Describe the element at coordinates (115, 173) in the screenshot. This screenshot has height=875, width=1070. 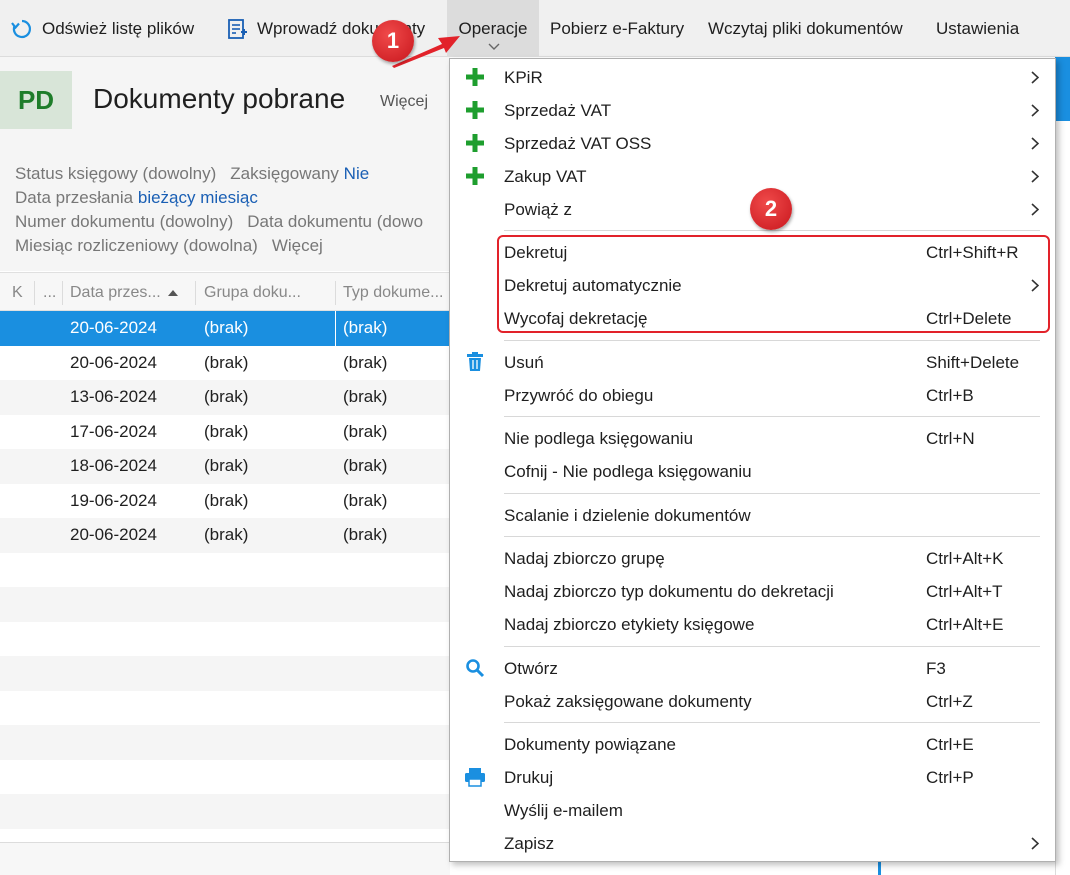
I see `filter-status: Status księgowy (dowolny)` at that location.